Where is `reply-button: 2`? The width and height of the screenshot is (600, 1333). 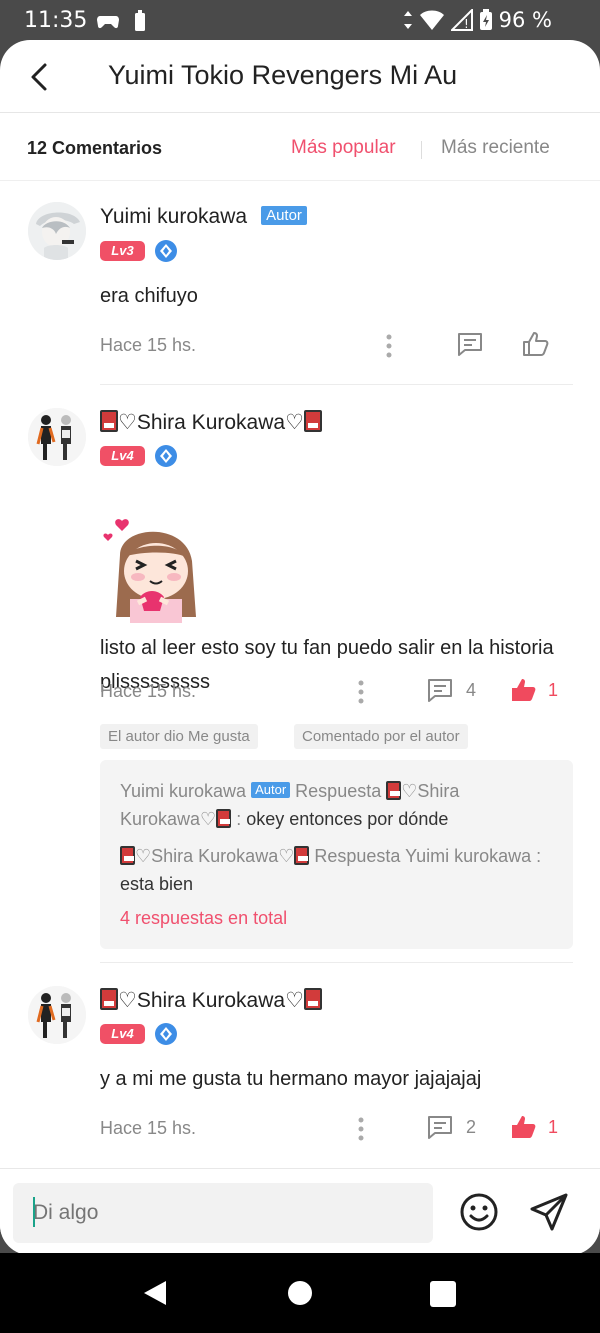 reply-button: 2 is located at coordinates (451, 1127).